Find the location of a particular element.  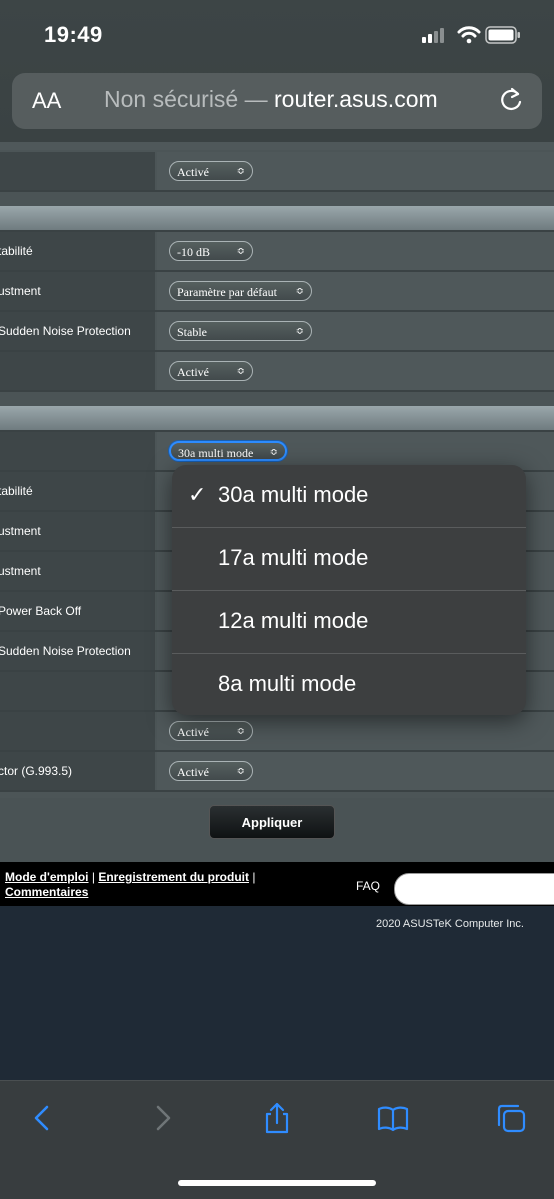

tabs-icon is located at coordinates (511, 1118).